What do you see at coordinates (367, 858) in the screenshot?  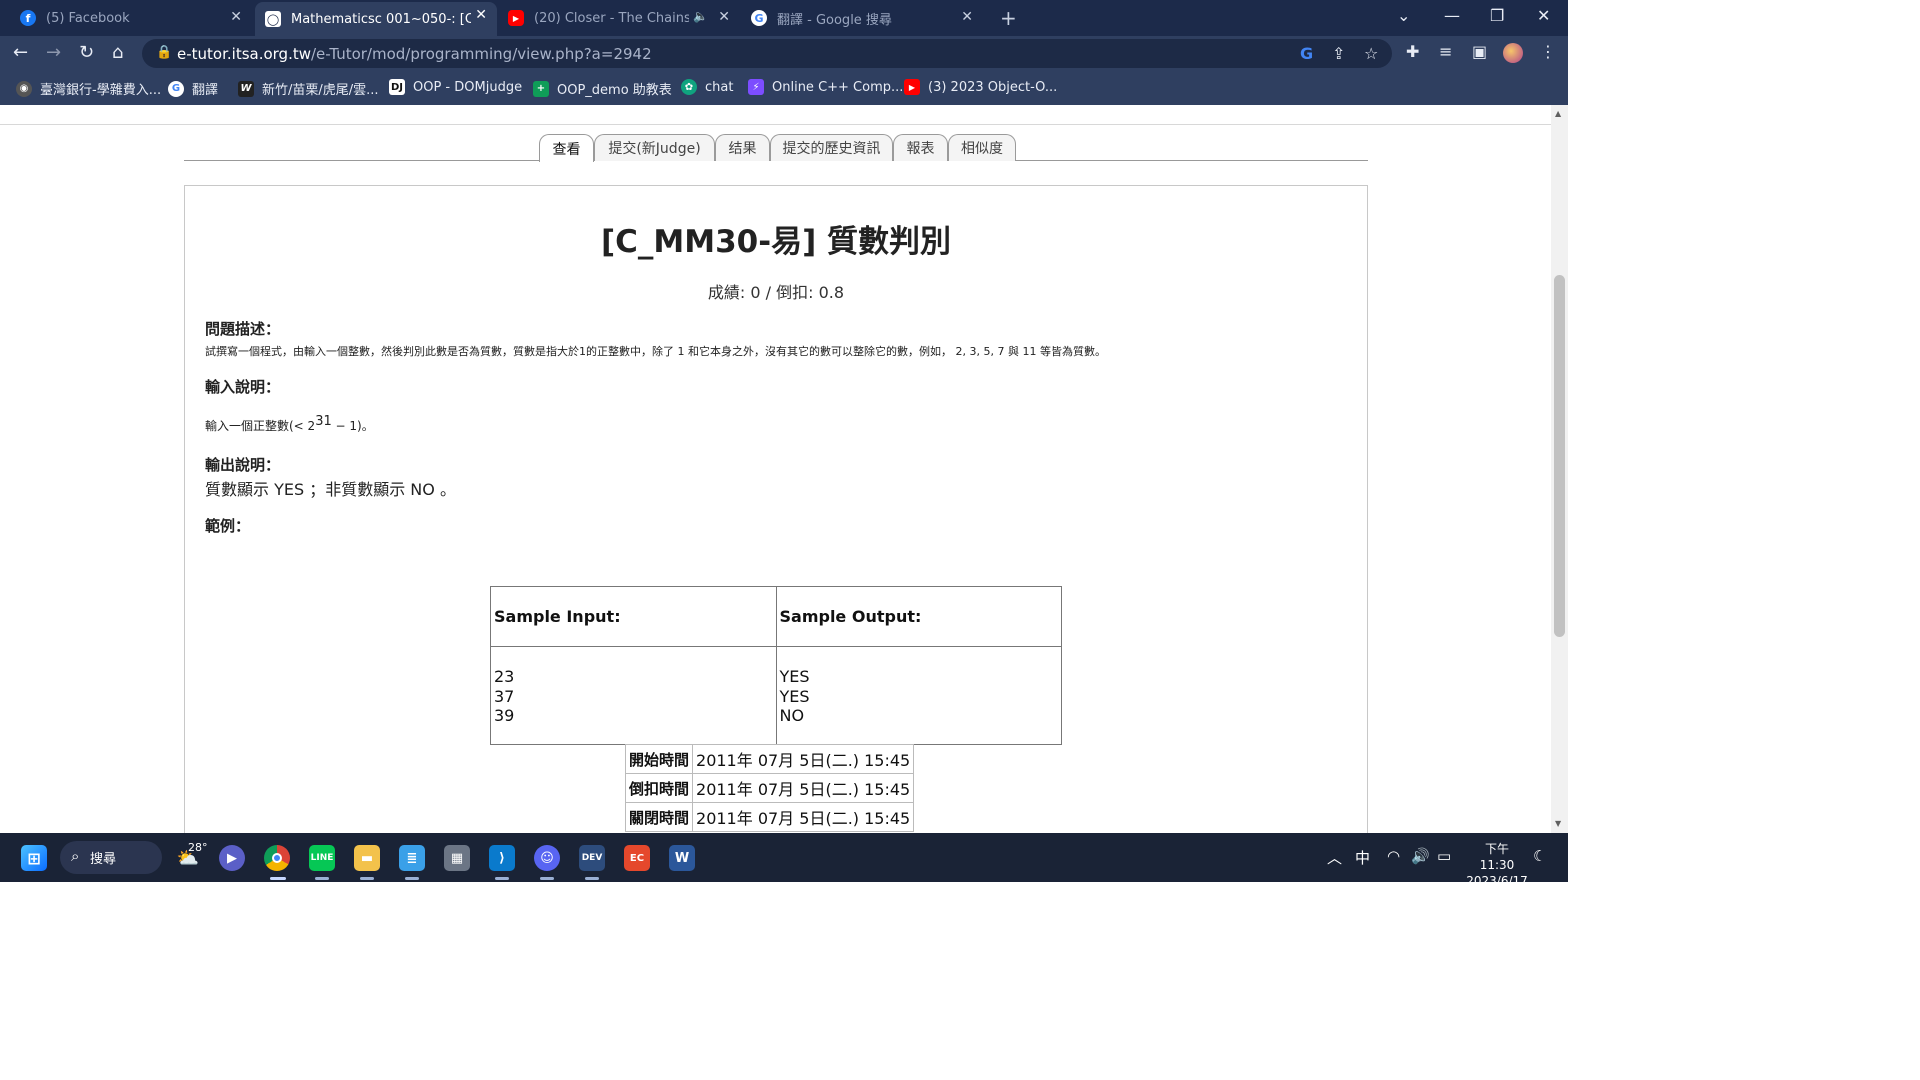 I see `file-explorer-icon: ▬` at bounding box center [367, 858].